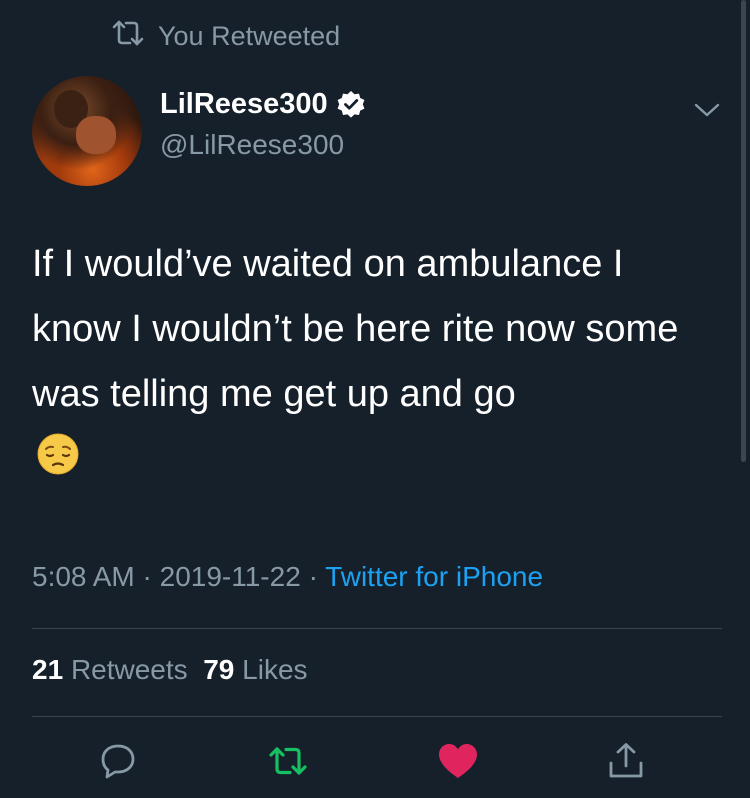 The height and width of the screenshot is (798, 750). I want to click on share-button, so click(626, 761).